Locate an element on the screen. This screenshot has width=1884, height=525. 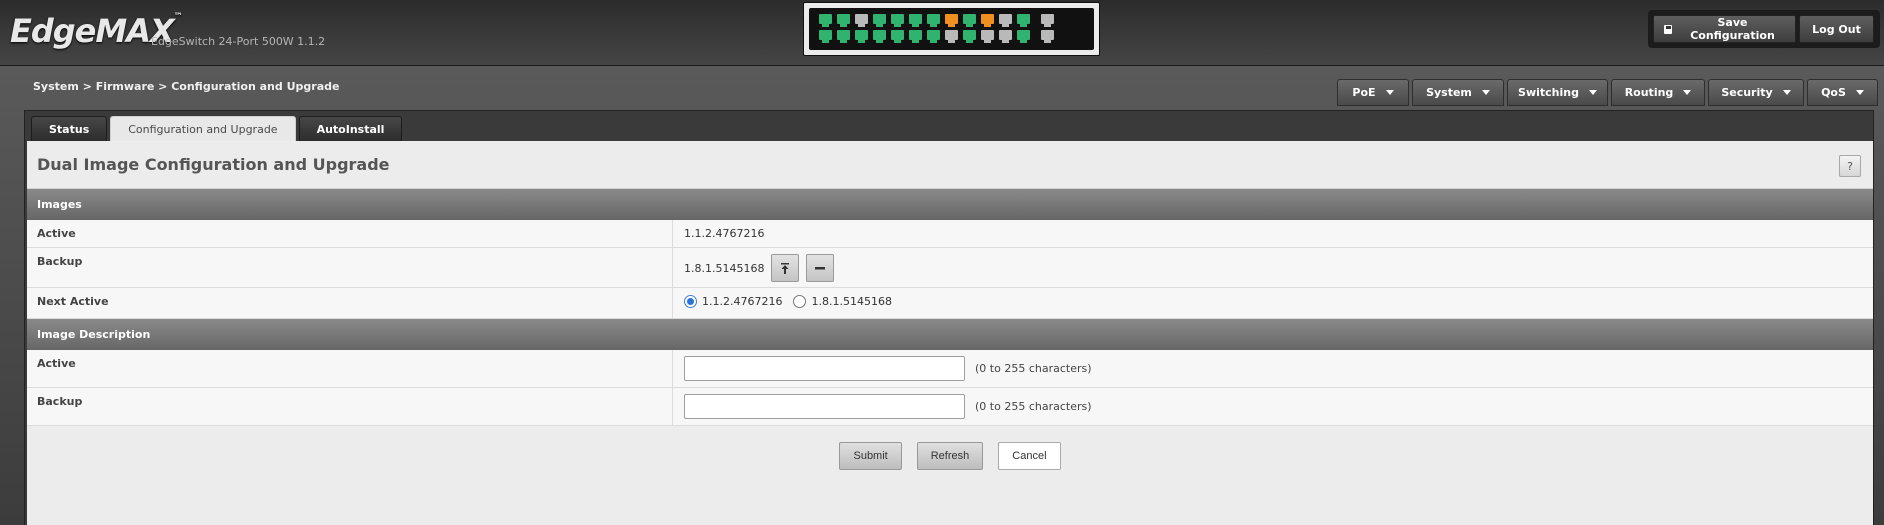
delete-backup-button is located at coordinates (820, 268).